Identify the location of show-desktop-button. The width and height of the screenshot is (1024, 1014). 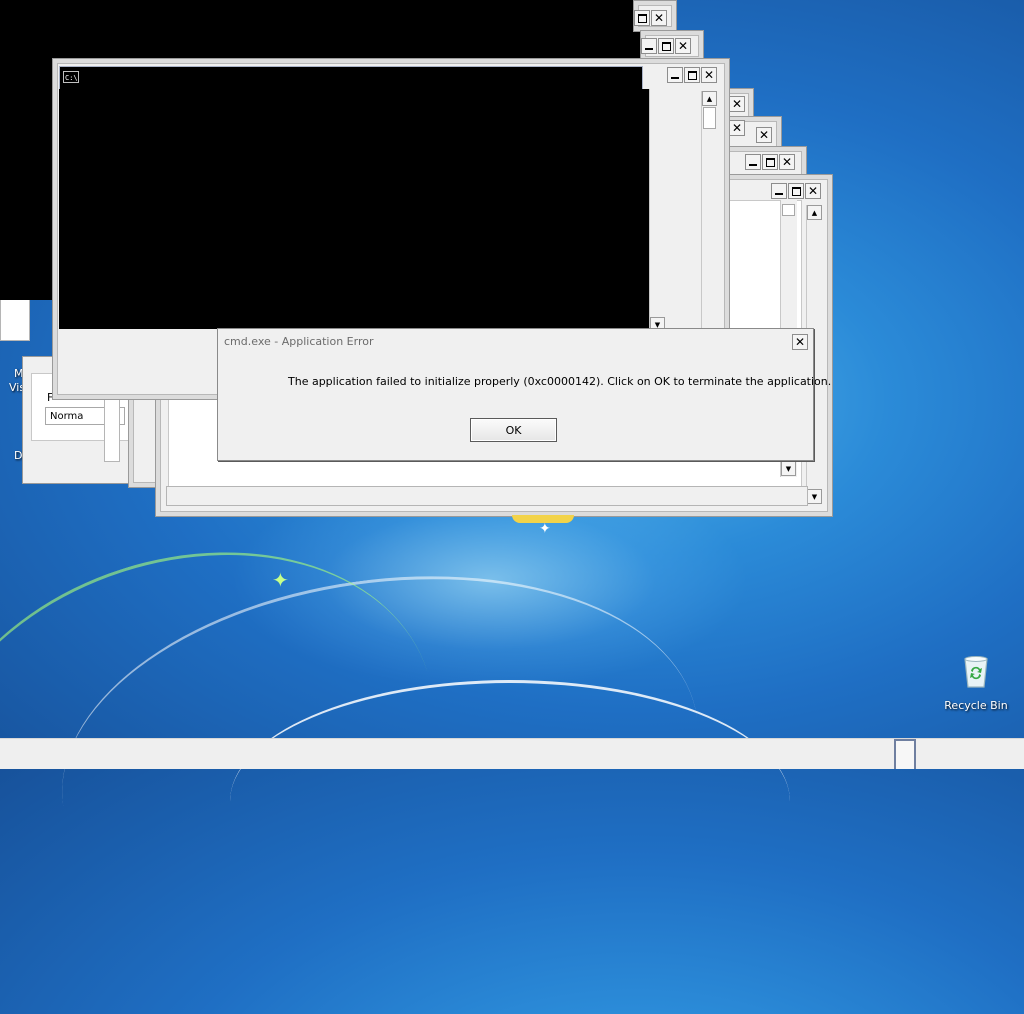
(905, 754).